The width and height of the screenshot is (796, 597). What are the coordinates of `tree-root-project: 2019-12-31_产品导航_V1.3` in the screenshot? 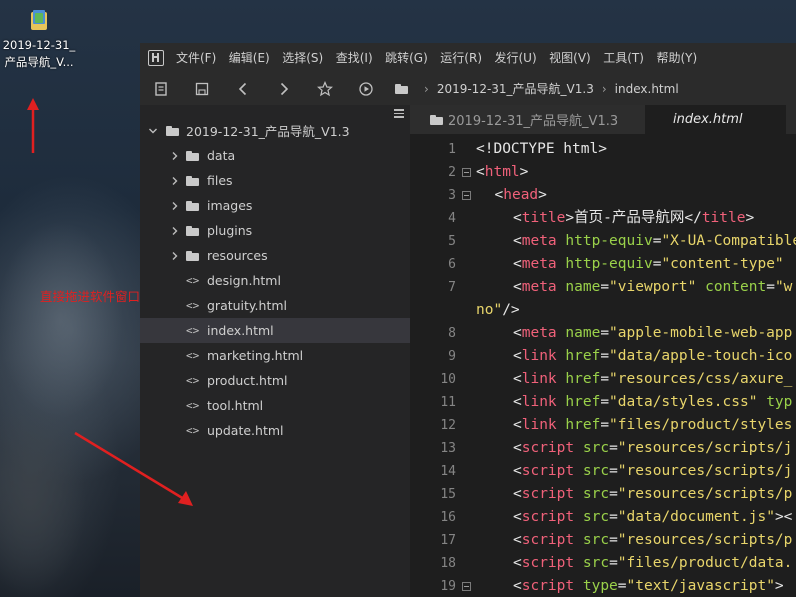 It's located at (275, 130).